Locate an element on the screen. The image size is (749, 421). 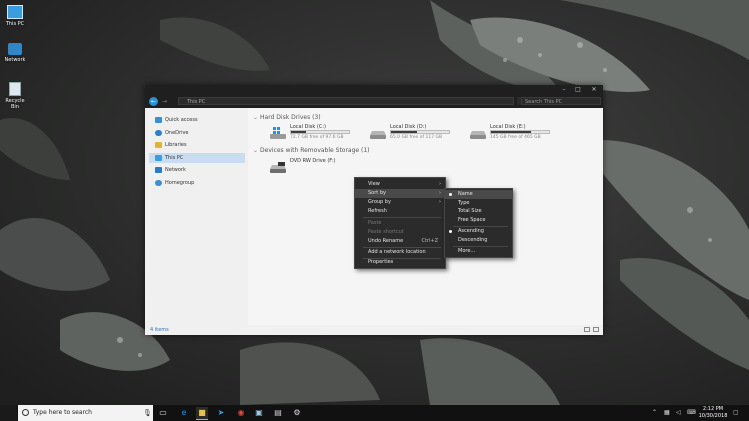
desktop-icon-recycle-bin: Recycle Bin is located at coordinates (15, 96).